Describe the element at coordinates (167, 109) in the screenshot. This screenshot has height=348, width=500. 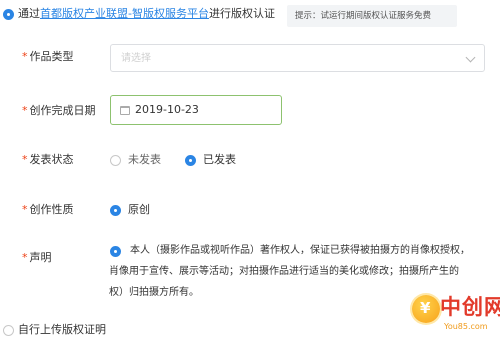
I see `completion-date-value: 2019-10-23` at that location.